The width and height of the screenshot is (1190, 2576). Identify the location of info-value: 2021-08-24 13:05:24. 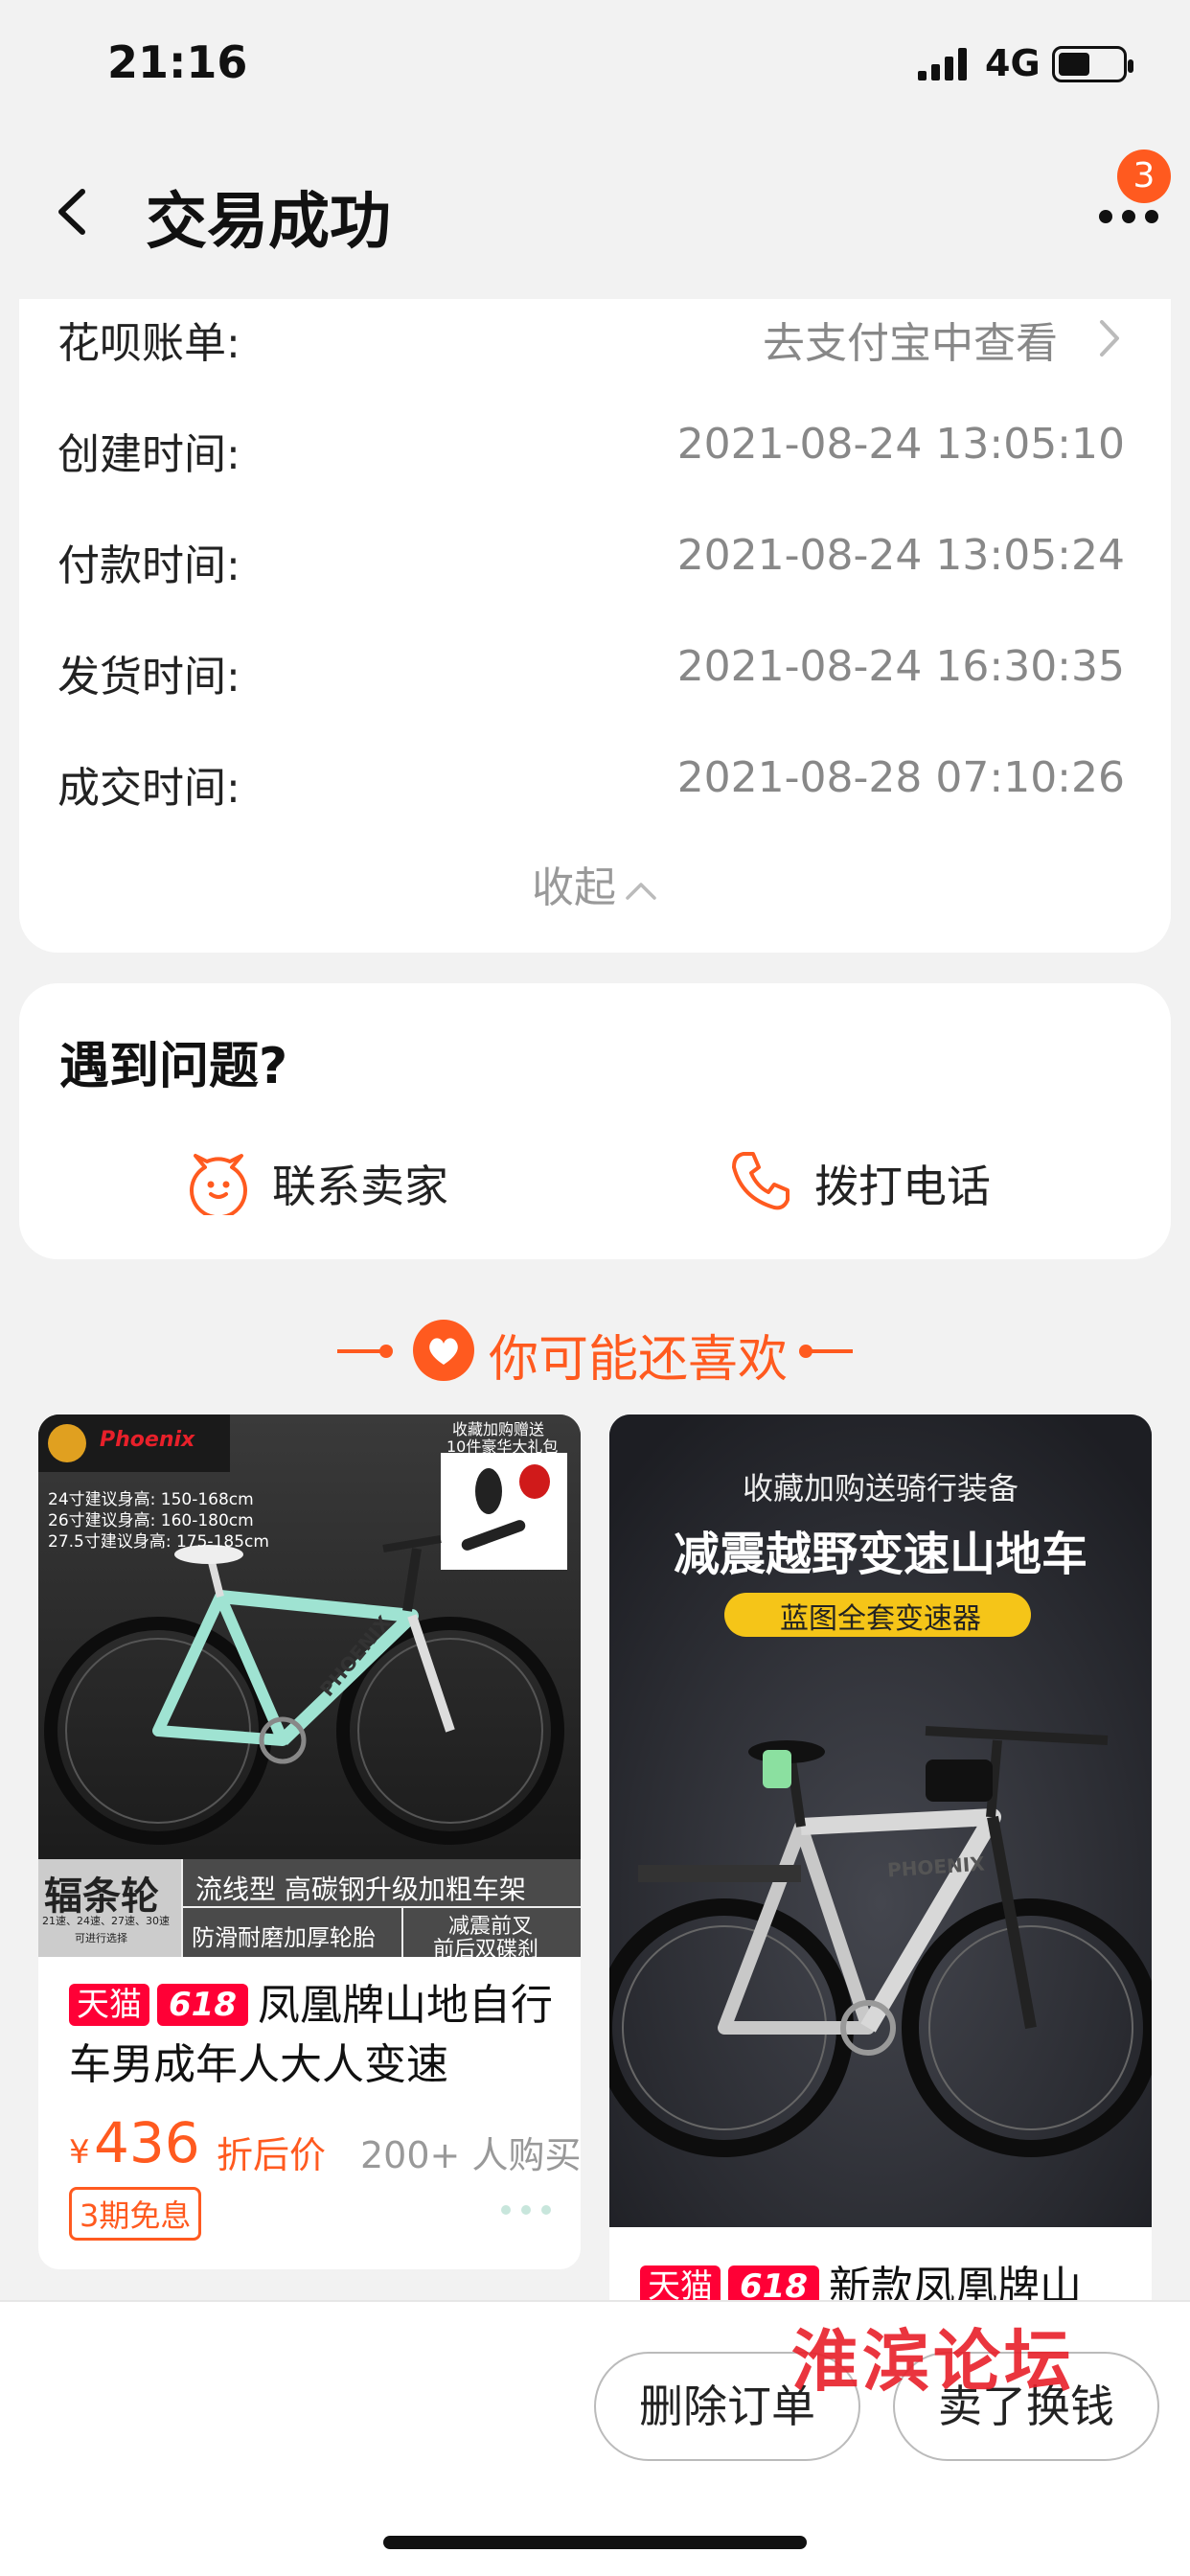
(901, 555).